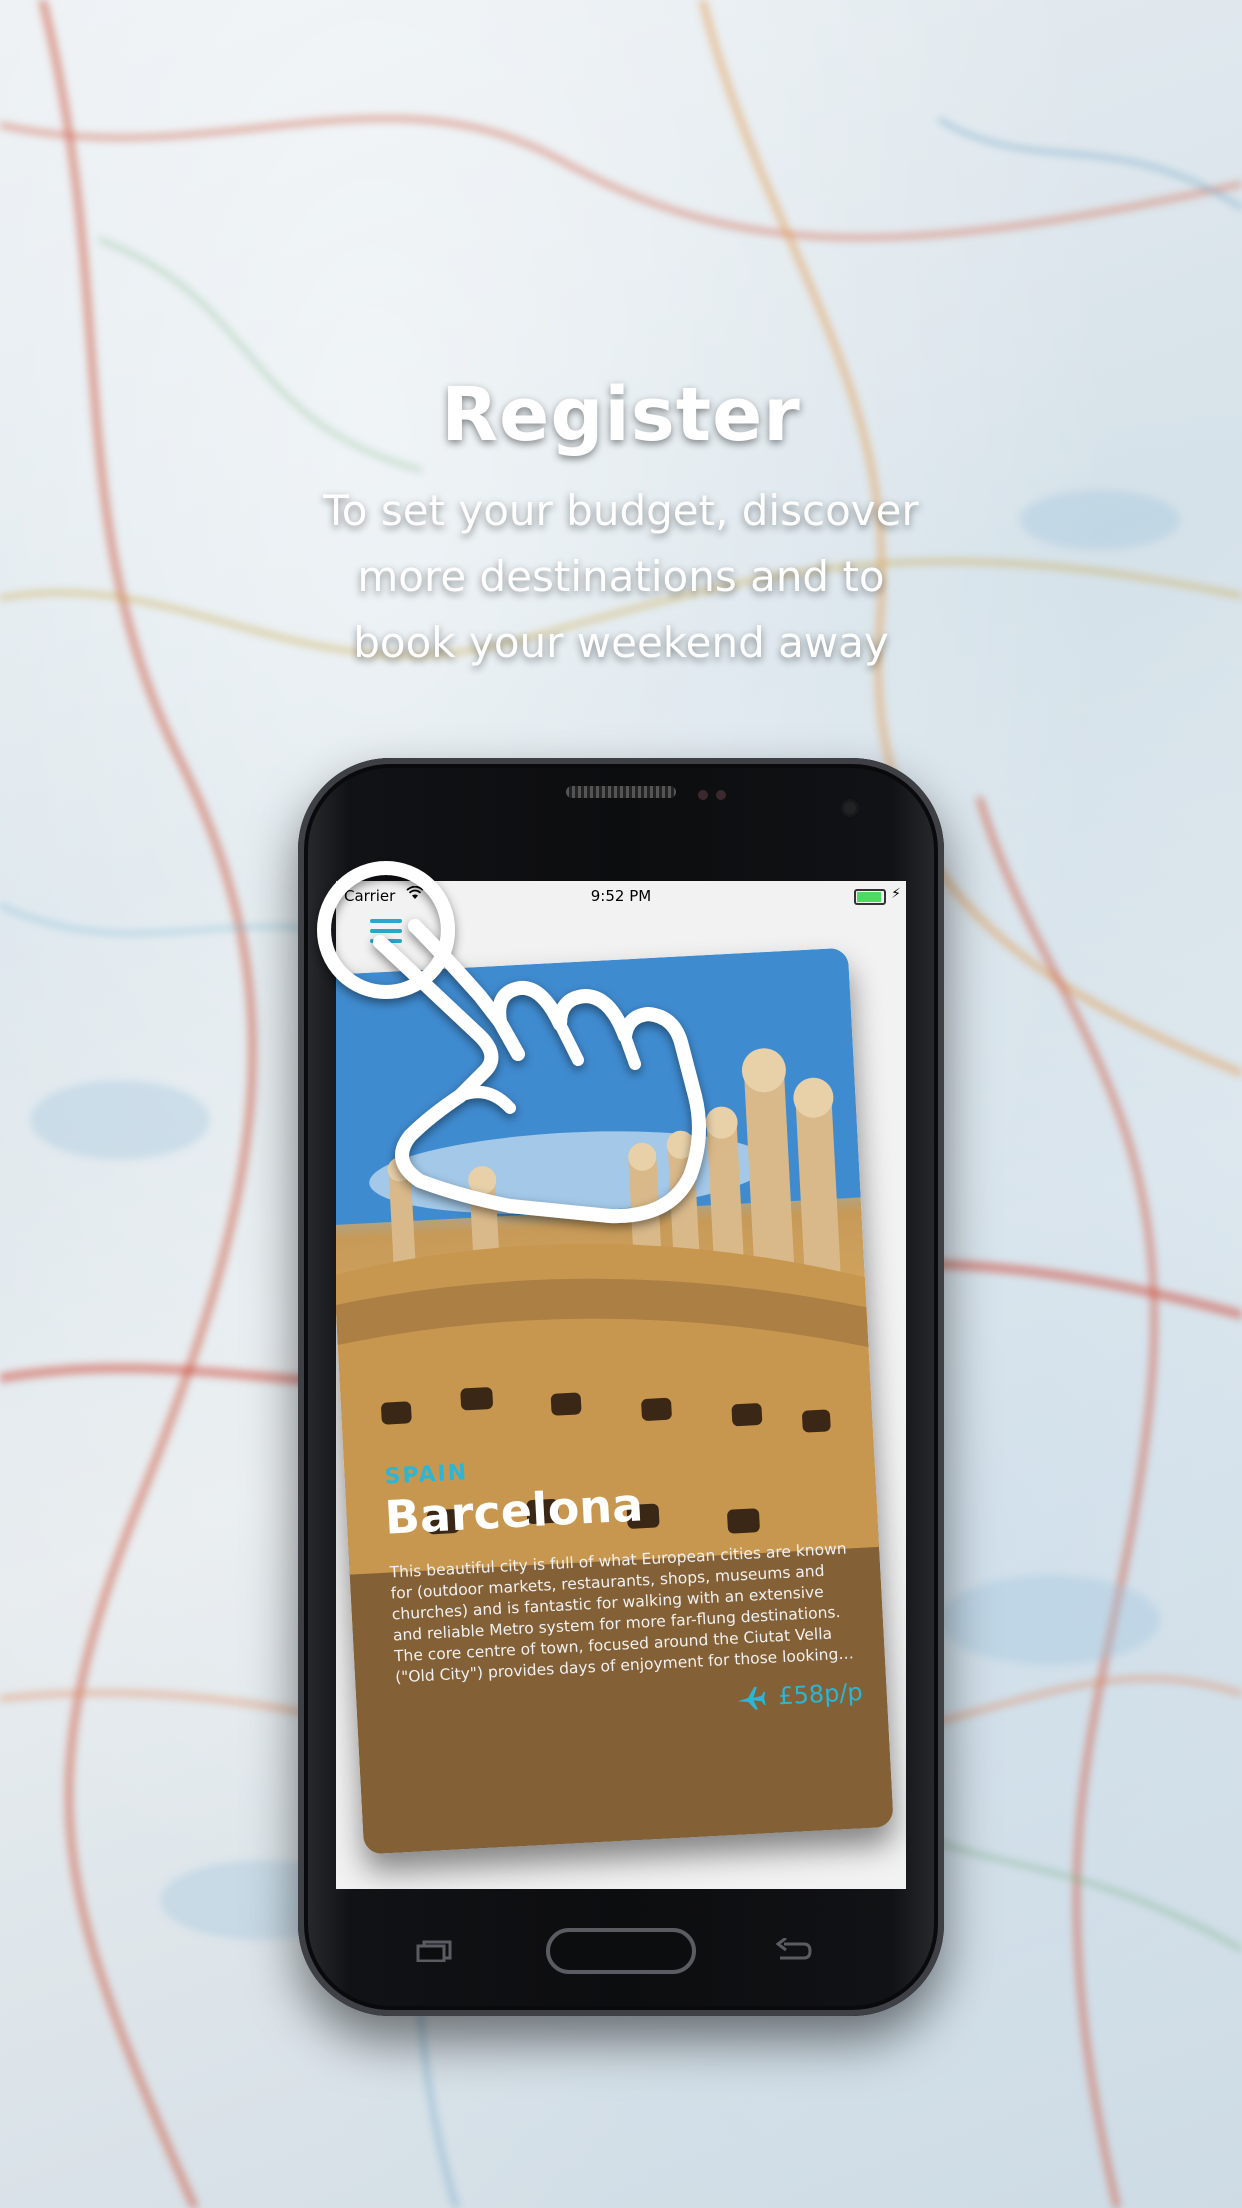 The height and width of the screenshot is (2208, 1242). I want to click on promo-subtitle-line: book your weekend away, so click(621, 642).